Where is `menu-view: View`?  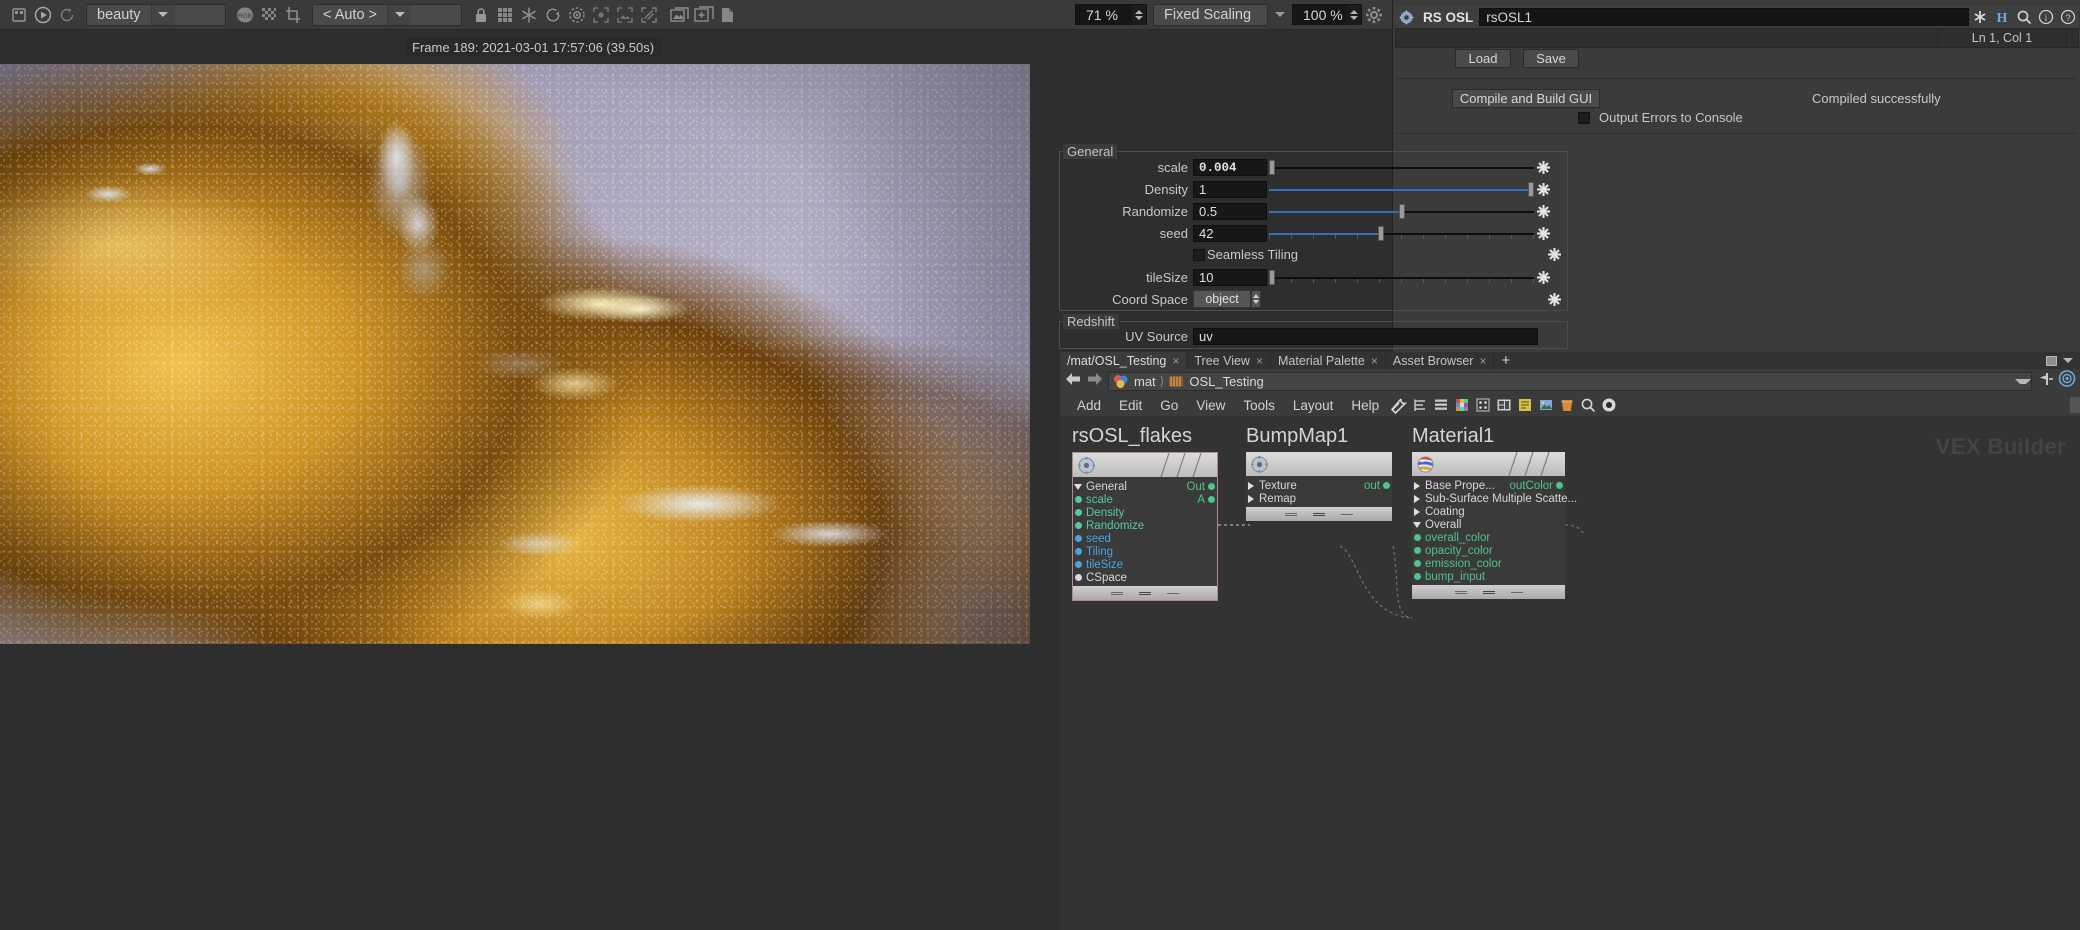 menu-view: View is located at coordinates (1210, 405).